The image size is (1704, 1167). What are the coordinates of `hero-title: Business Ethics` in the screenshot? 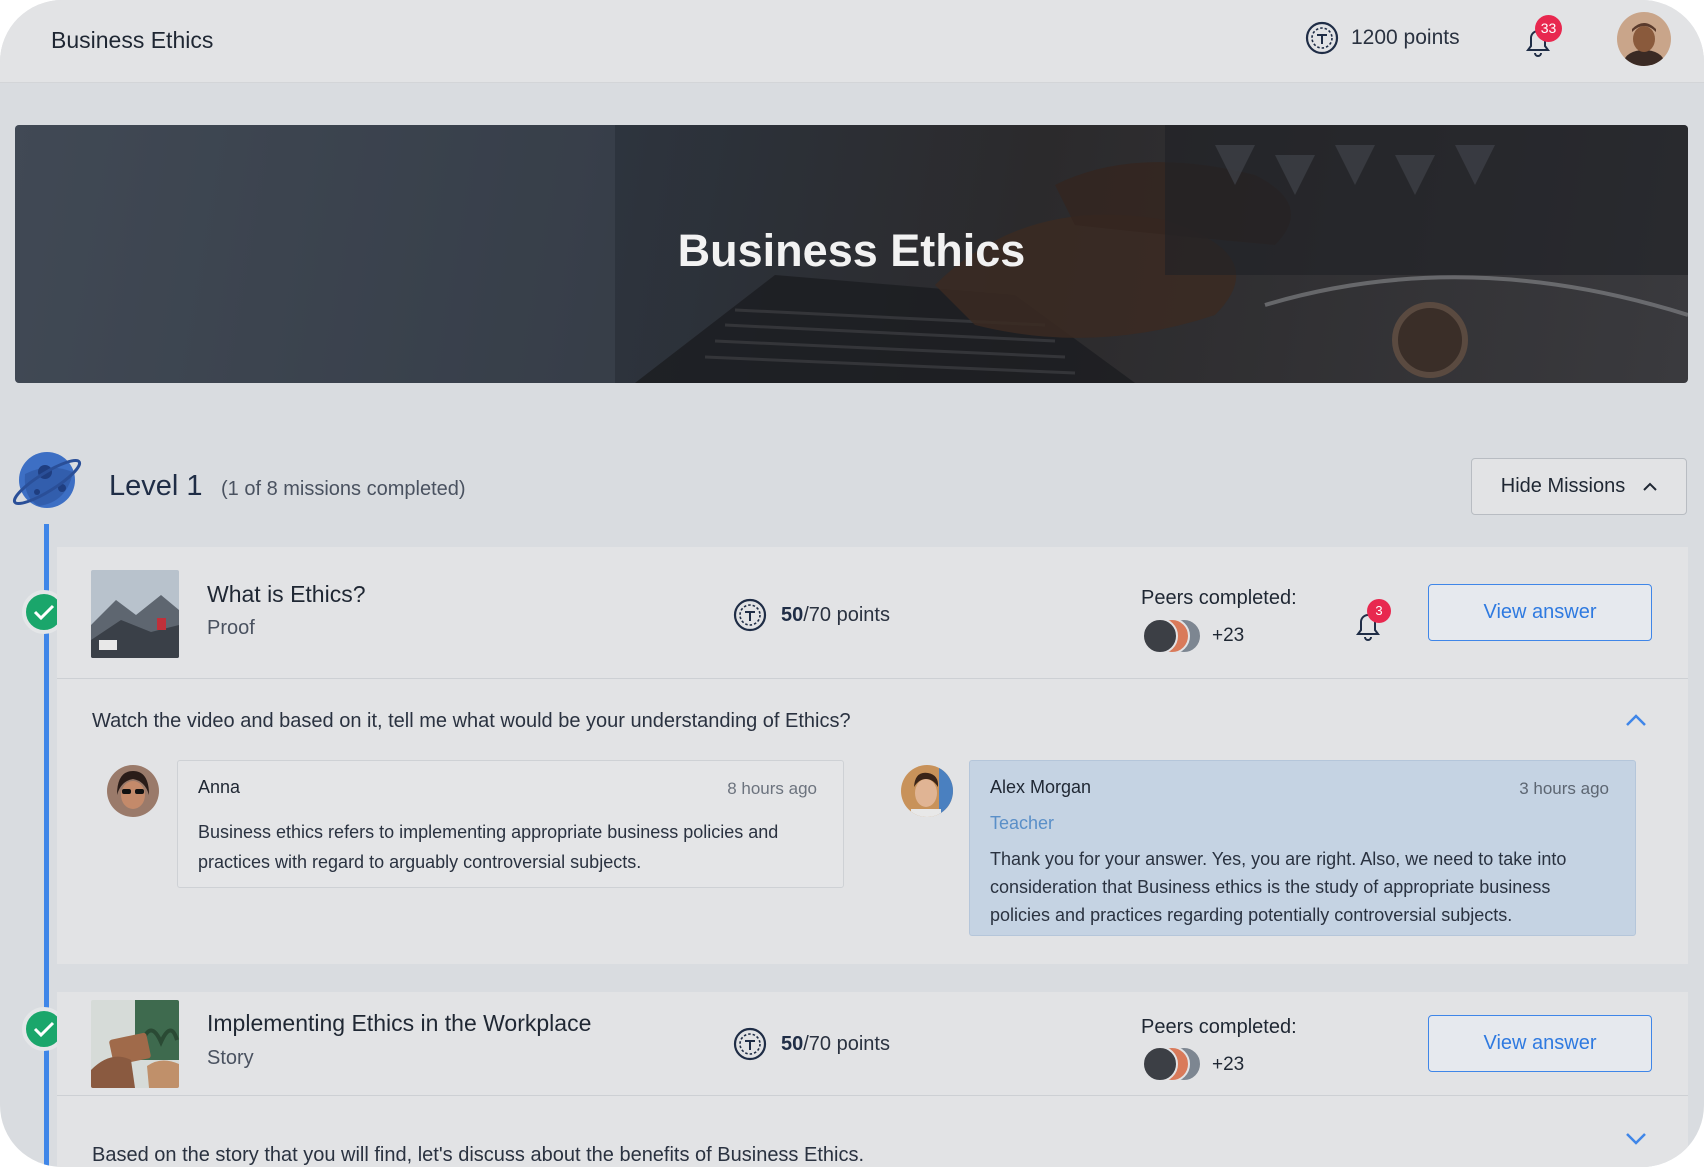 It's located at (851, 250).